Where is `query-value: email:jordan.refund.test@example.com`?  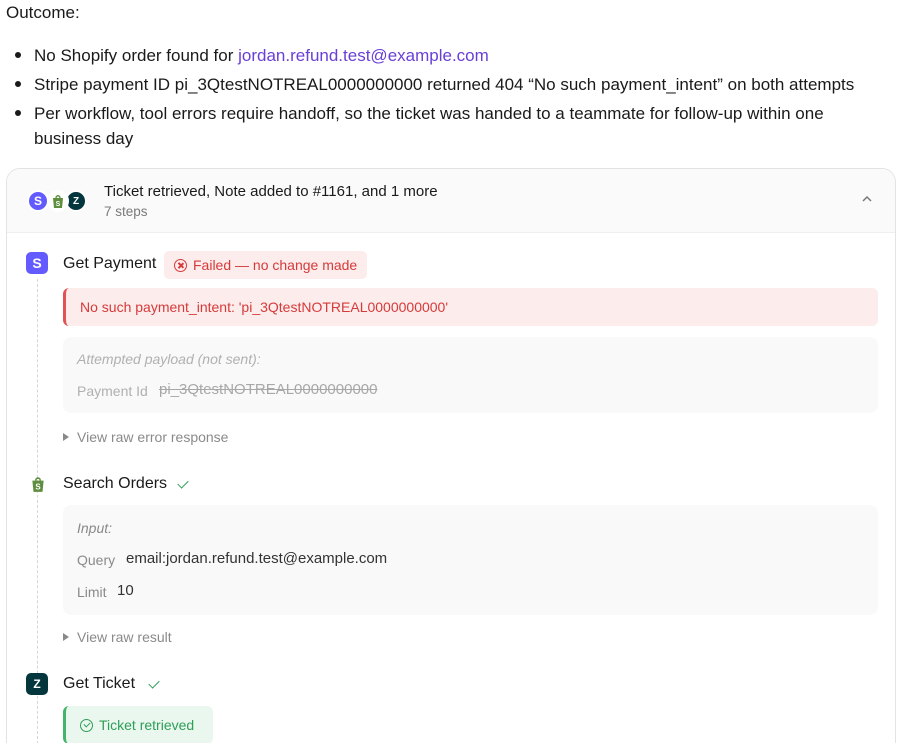
query-value: email:jordan.refund.test@example.com is located at coordinates (257, 558).